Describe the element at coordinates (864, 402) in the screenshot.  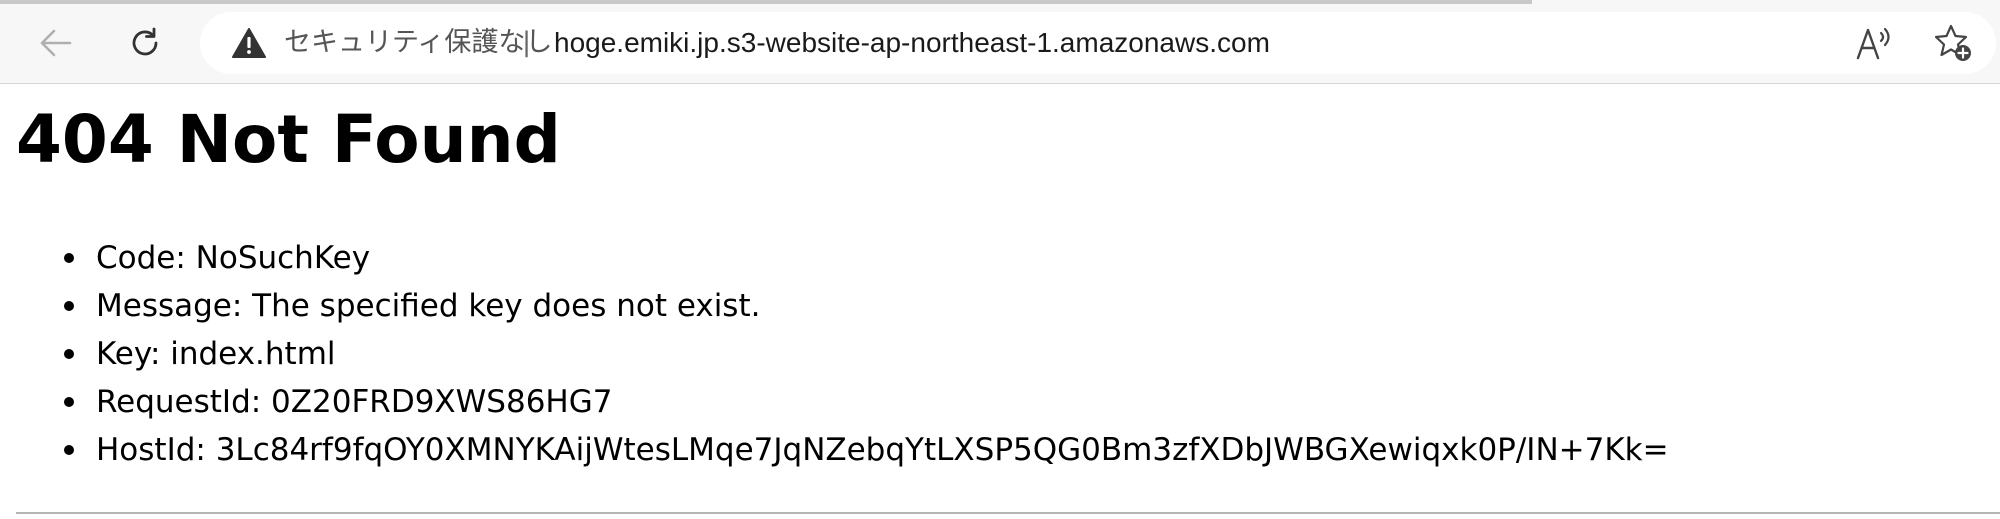
I see `list-item-request-id: RequestId: 0Z20FRD9XWS86HG7` at that location.